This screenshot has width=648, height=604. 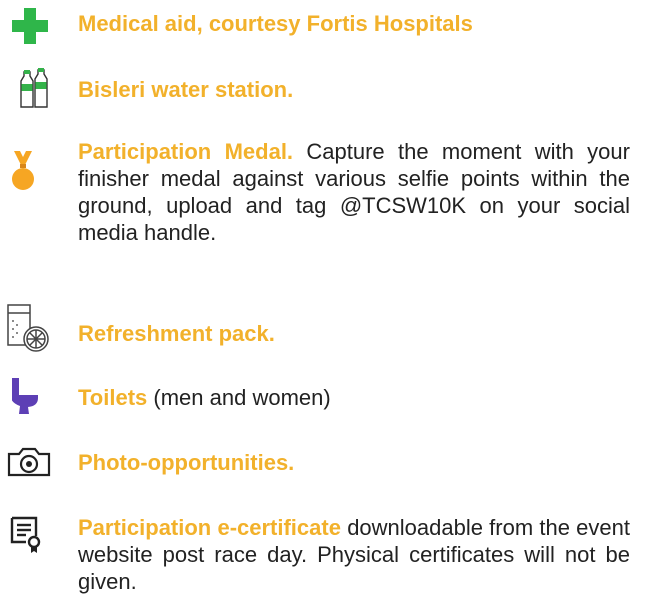 What do you see at coordinates (354, 462) in the screenshot?
I see `photo-text: Photo-opportunities.` at bounding box center [354, 462].